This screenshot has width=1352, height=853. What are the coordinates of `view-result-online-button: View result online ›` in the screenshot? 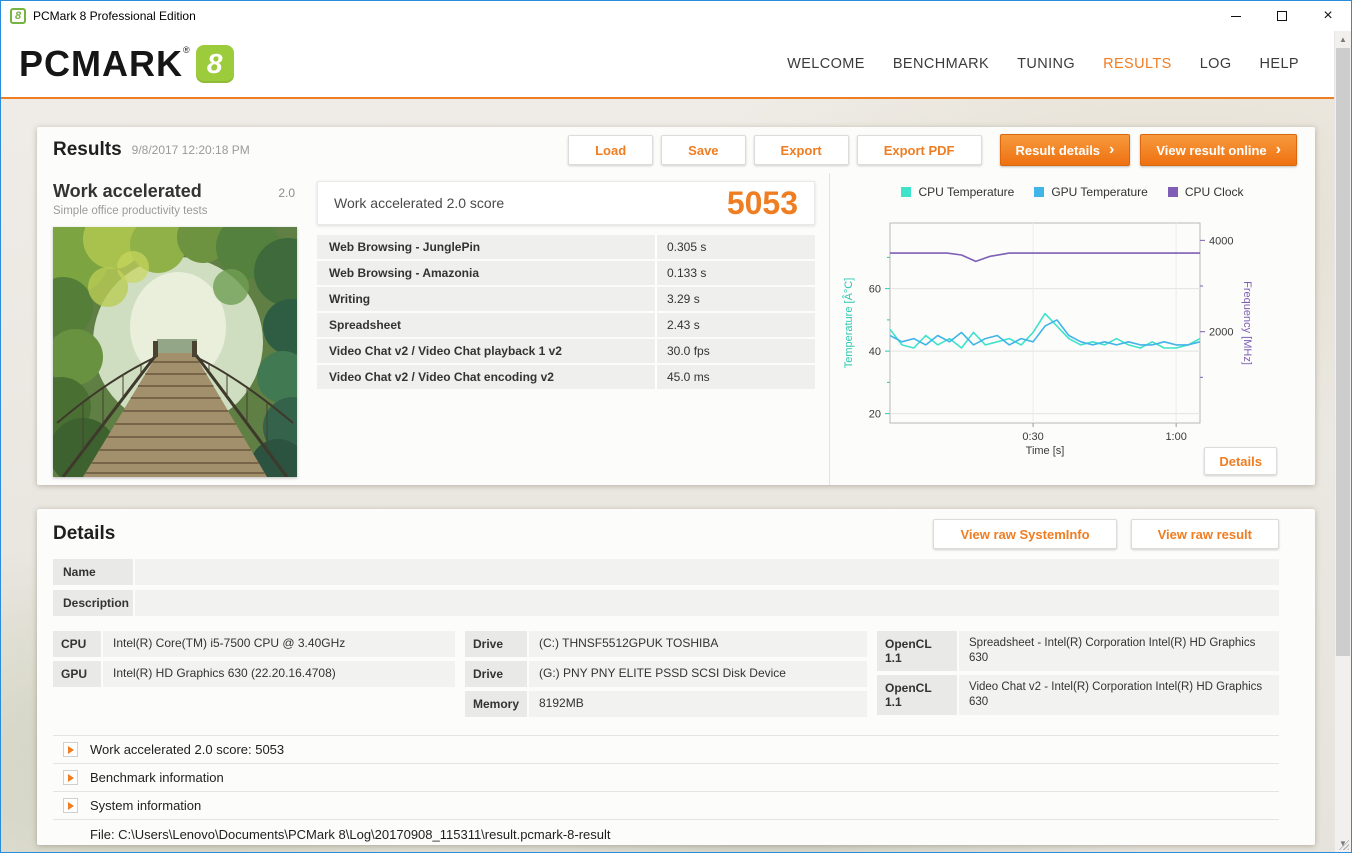 It's located at (1218, 150).